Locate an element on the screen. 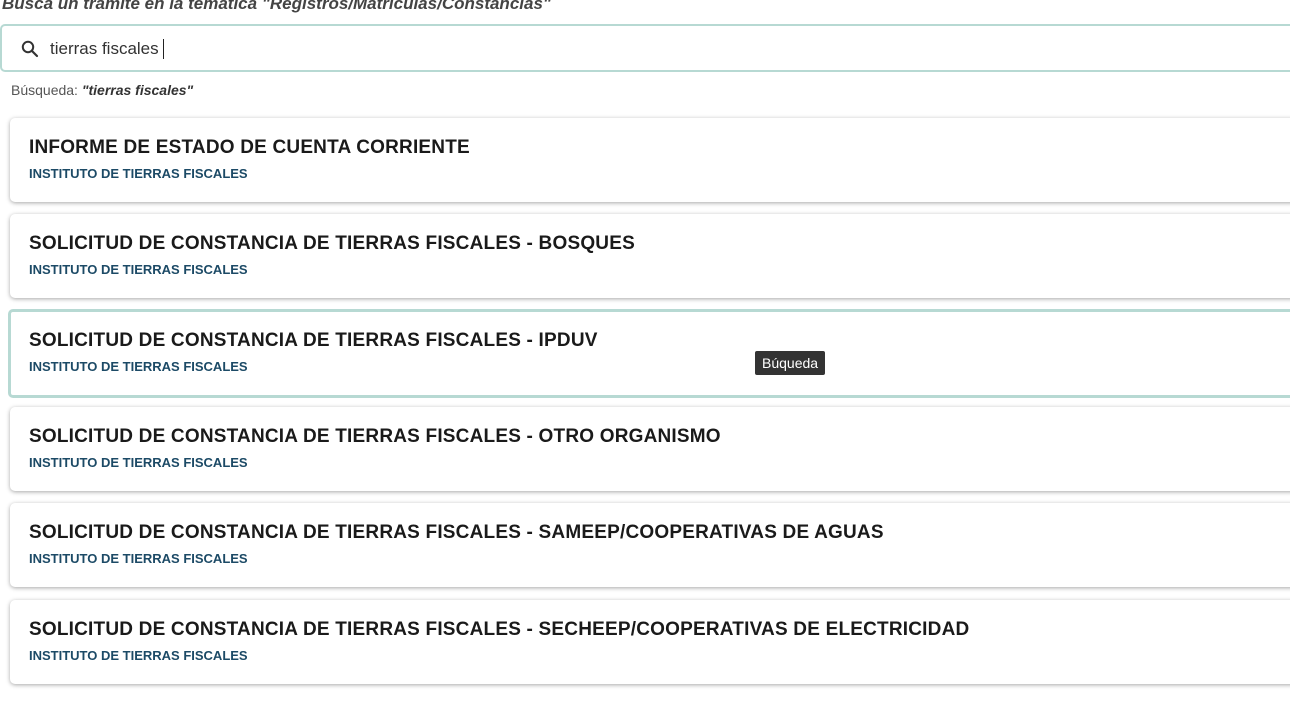 The height and width of the screenshot is (704, 1290). search-icon is located at coordinates (30, 49).